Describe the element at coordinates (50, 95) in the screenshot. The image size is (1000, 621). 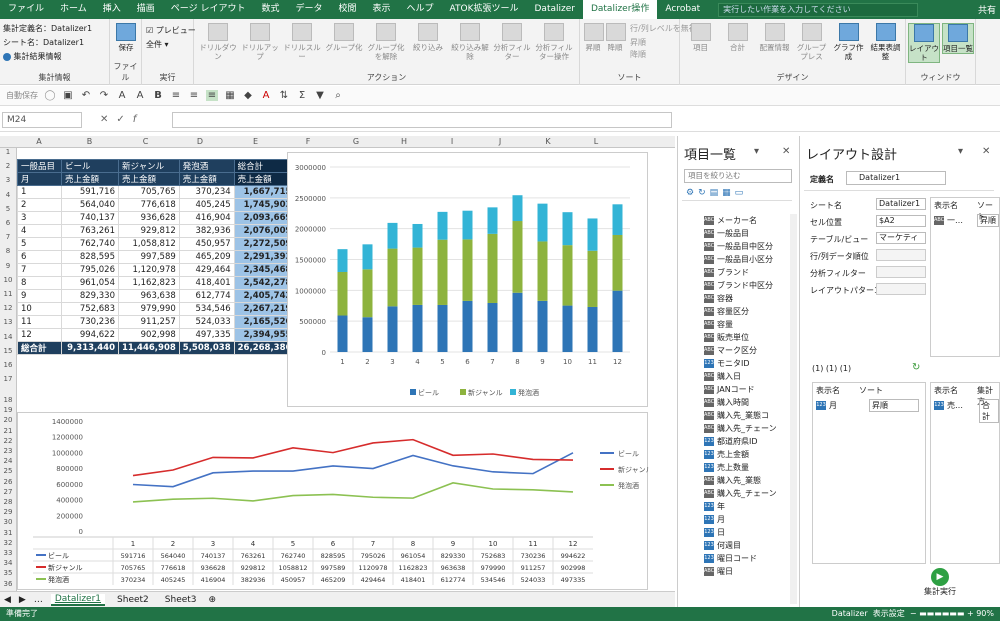
I see `autosave-toggle: ◯` at that location.